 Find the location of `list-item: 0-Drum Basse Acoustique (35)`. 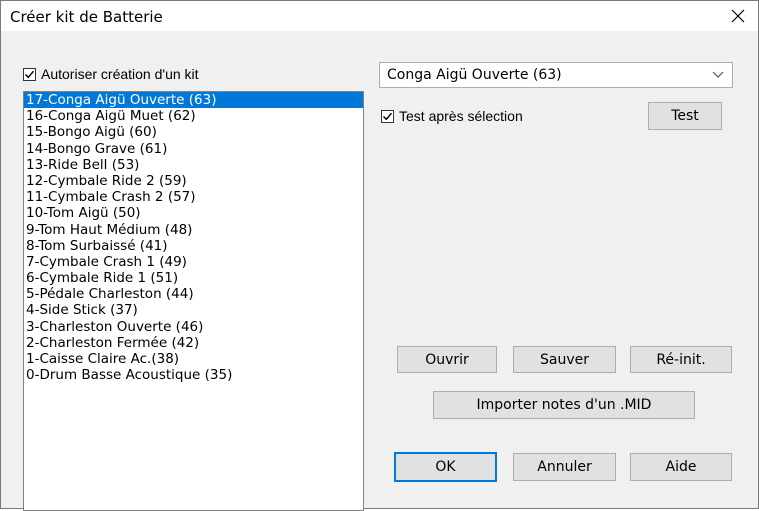

list-item: 0-Drum Basse Acoustique (35) is located at coordinates (193, 375).